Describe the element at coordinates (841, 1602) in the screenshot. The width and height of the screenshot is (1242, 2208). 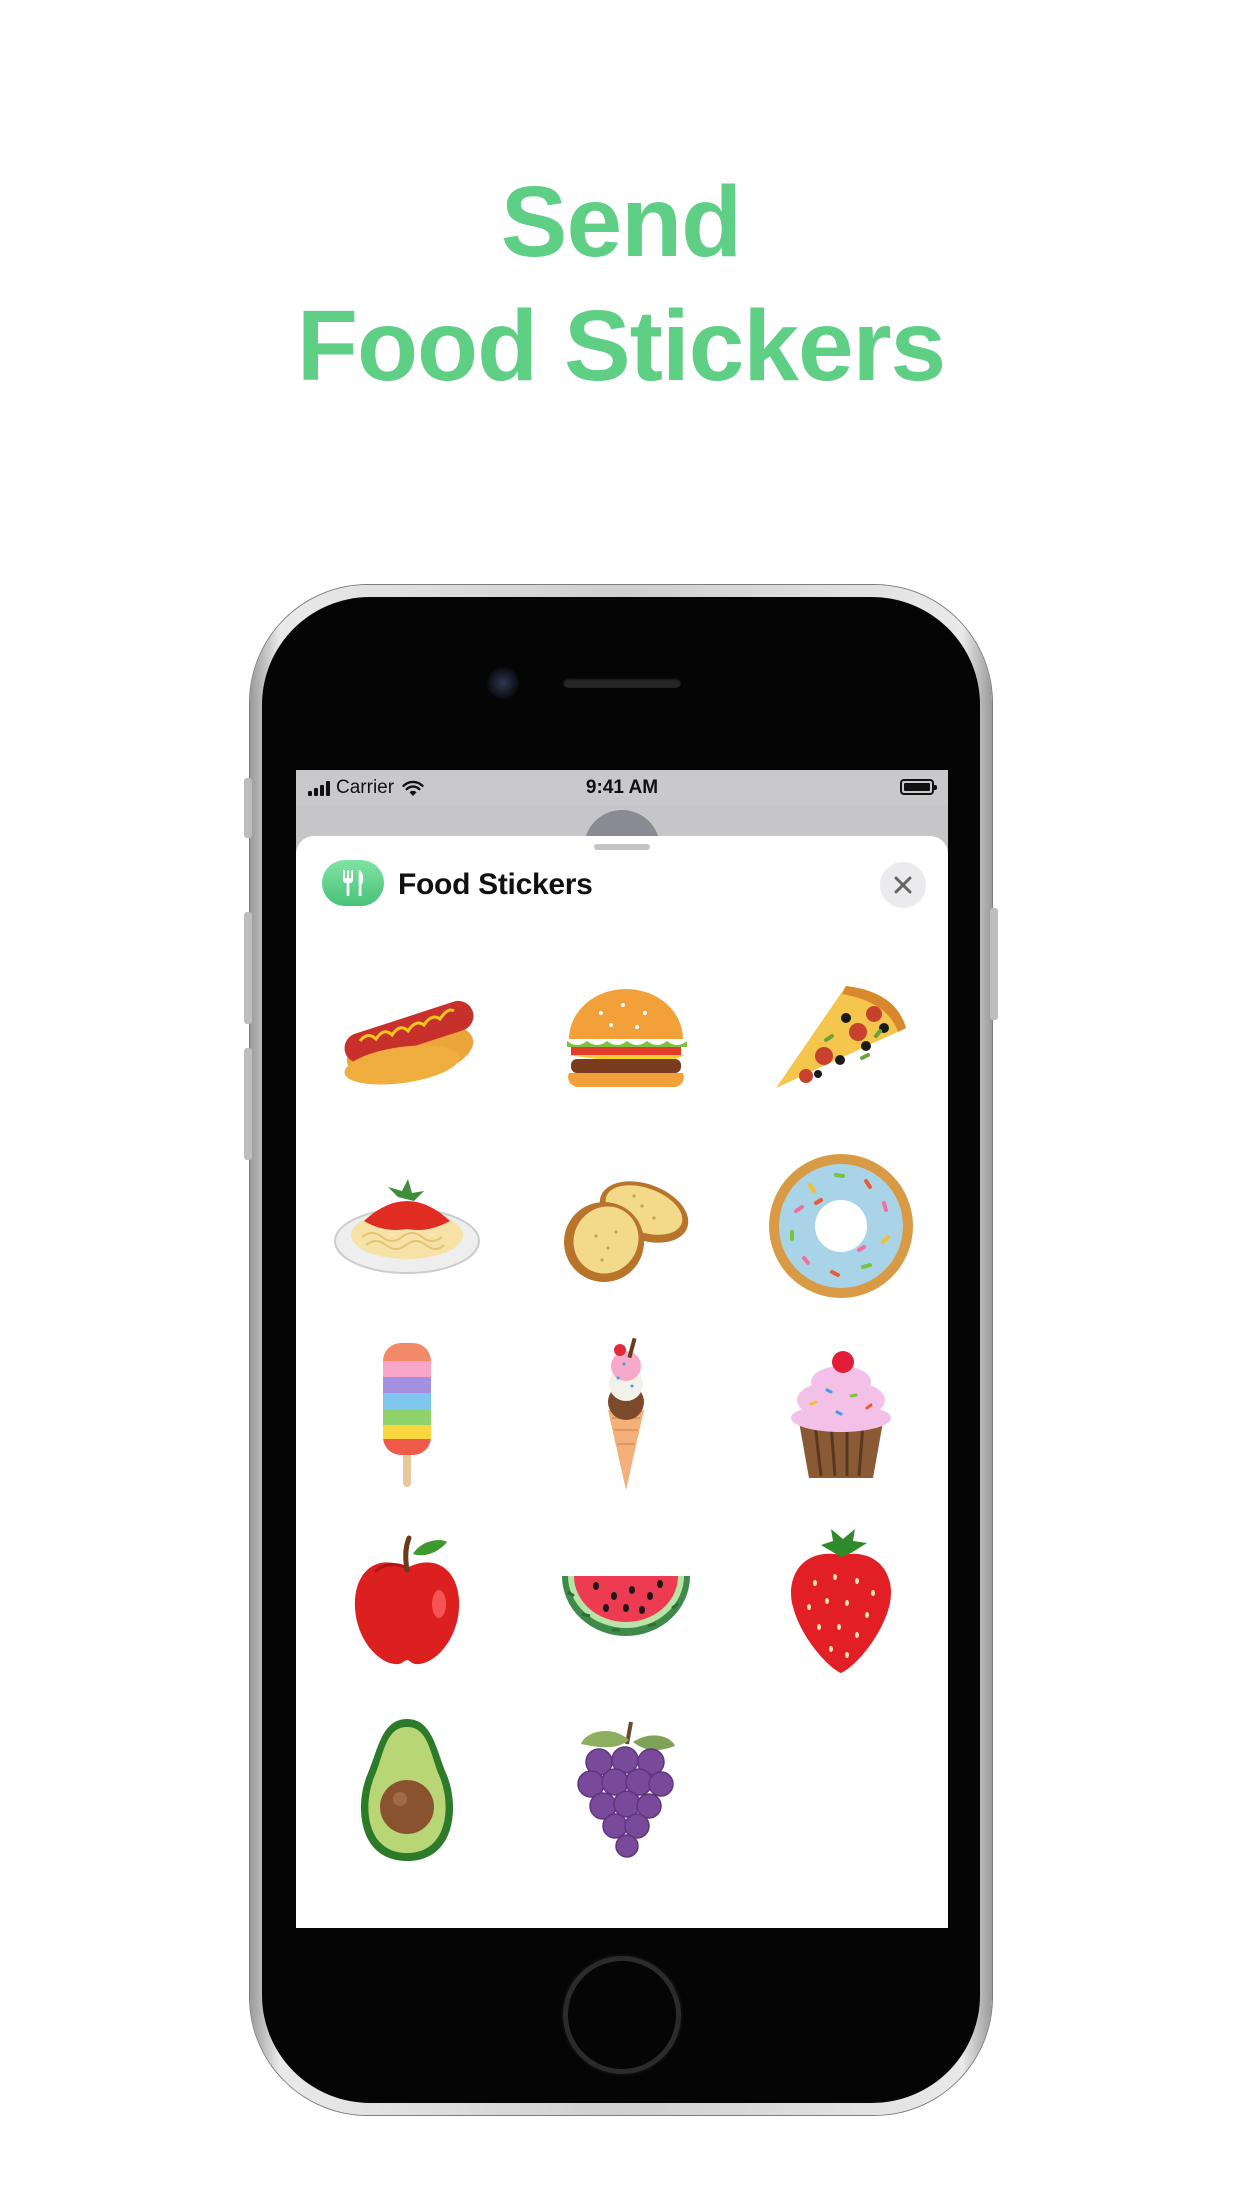
I see `sticker-strawberry` at that location.